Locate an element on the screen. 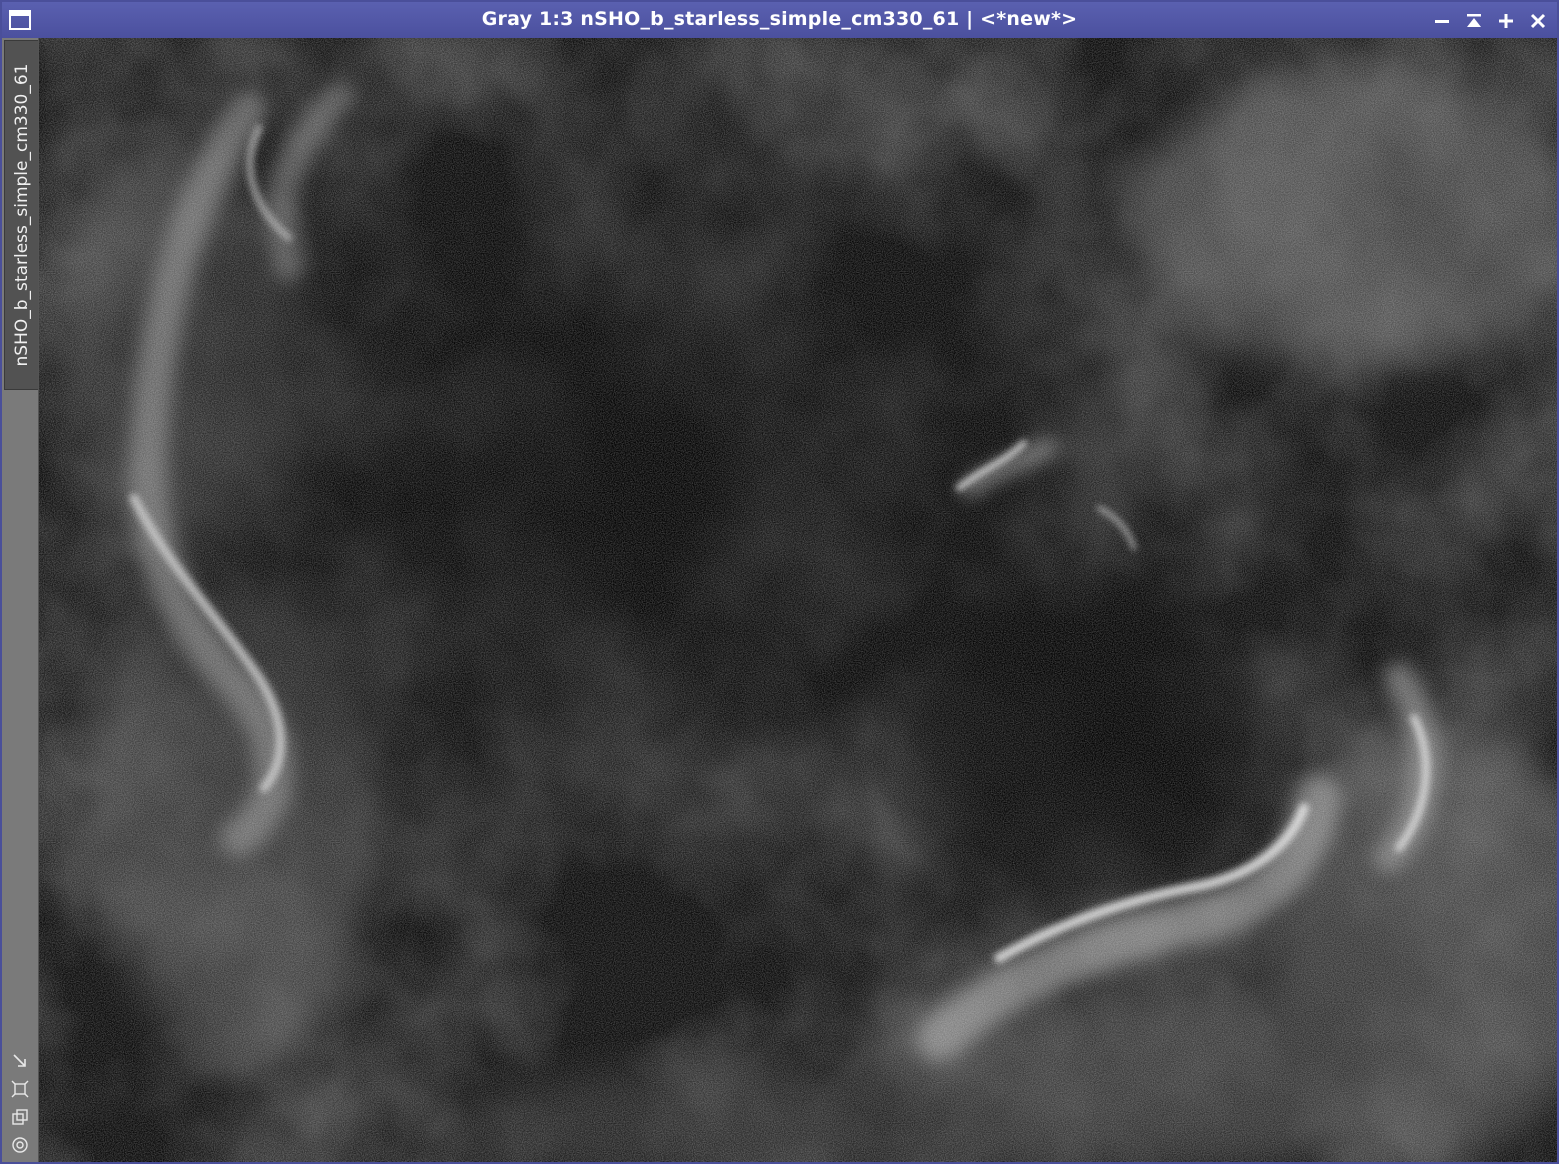 The height and width of the screenshot is (1164, 1559). resize-arrow-icon is located at coordinates (19, 1060).